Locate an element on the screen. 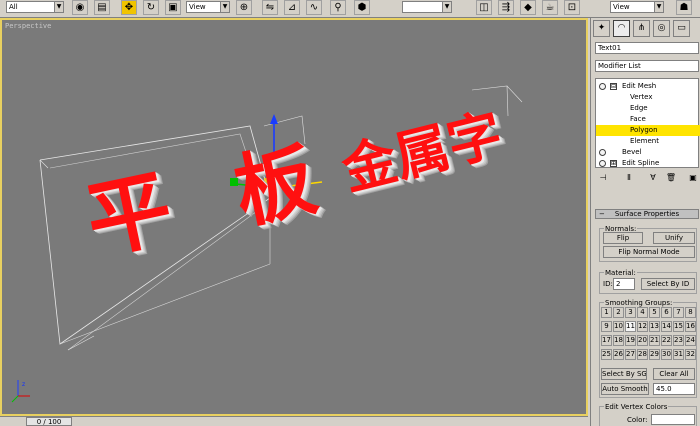 This screenshot has width=700, height=426. smoothing-group-button: 18 is located at coordinates (618, 340).